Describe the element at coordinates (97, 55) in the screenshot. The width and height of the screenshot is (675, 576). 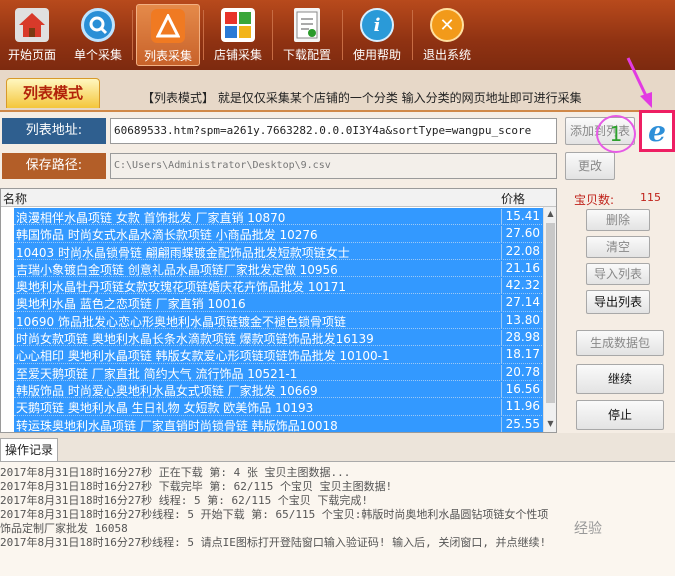
I see `toolbar-single-collect-label: 单个采集` at that location.